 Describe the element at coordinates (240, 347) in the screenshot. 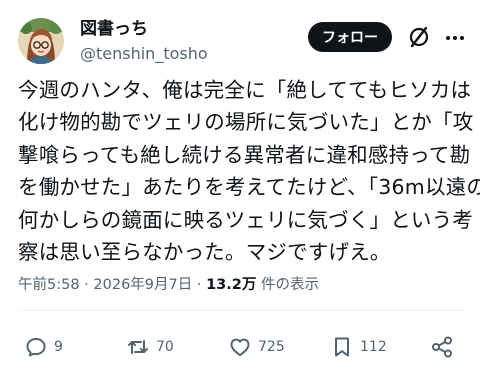

I see `like-icon` at that location.